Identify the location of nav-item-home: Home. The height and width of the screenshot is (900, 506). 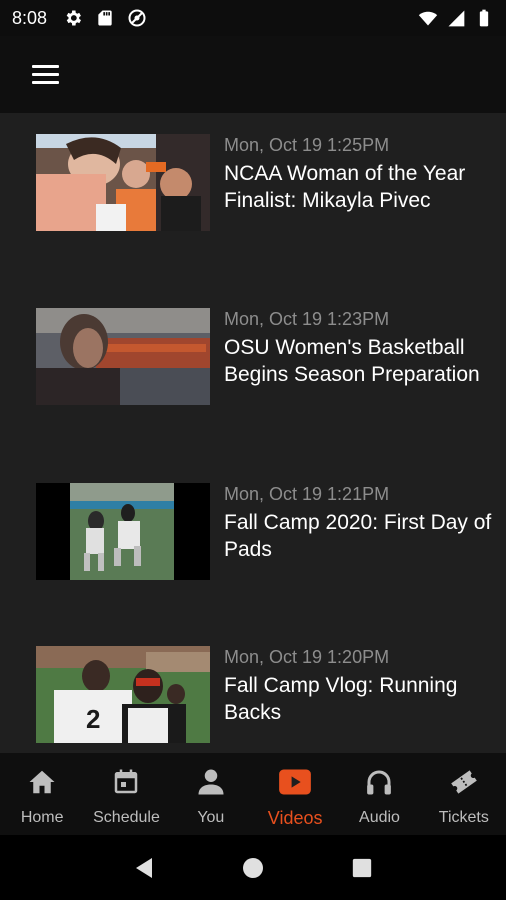
(42, 794).